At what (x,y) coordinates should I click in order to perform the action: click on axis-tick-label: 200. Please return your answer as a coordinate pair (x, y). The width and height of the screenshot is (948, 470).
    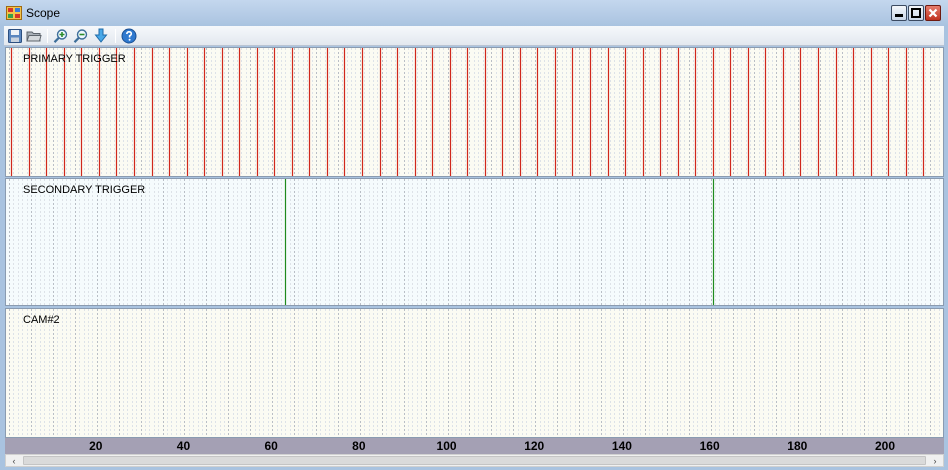
    Looking at the image, I should click on (884, 446).